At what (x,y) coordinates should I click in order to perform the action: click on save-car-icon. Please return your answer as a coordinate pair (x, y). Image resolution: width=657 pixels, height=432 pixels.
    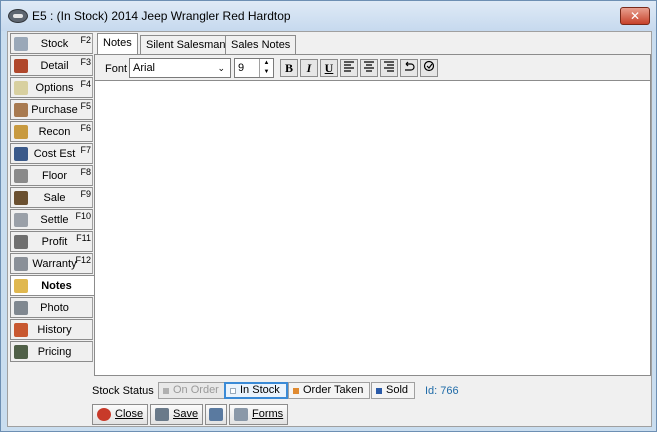
    Looking at the image, I should click on (162, 414).